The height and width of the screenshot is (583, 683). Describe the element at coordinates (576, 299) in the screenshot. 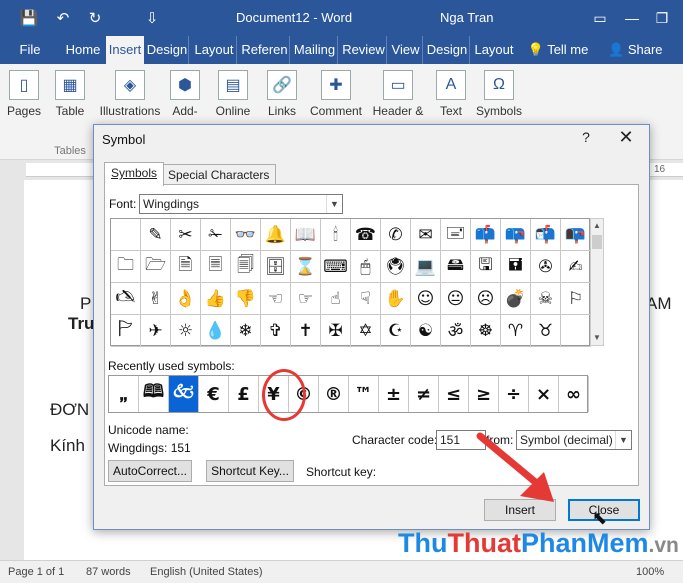

I see `symbol-cell: ⚐` at that location.